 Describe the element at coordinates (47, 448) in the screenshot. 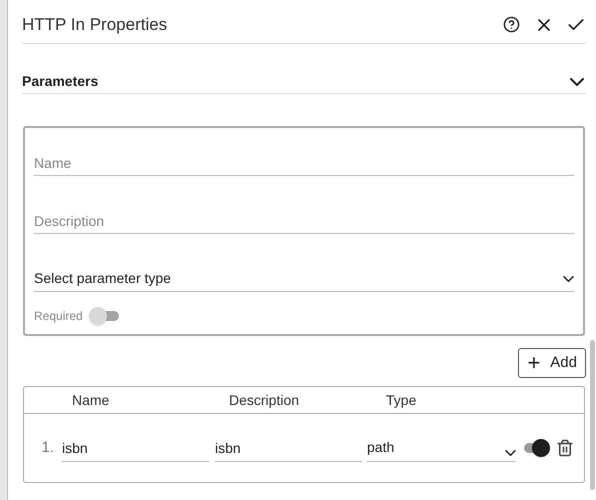

I see `row-number: 1.` at that location.